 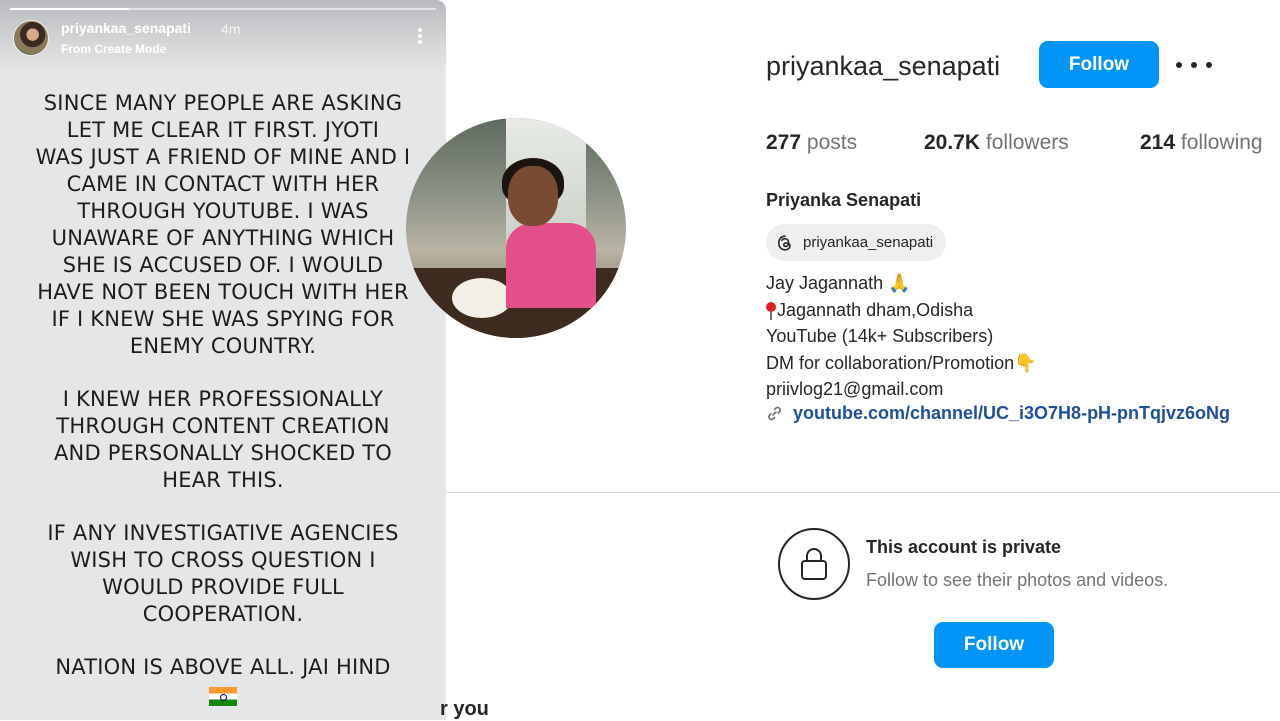 I want to click on following-count: 214, so click(x=1158, y=142).